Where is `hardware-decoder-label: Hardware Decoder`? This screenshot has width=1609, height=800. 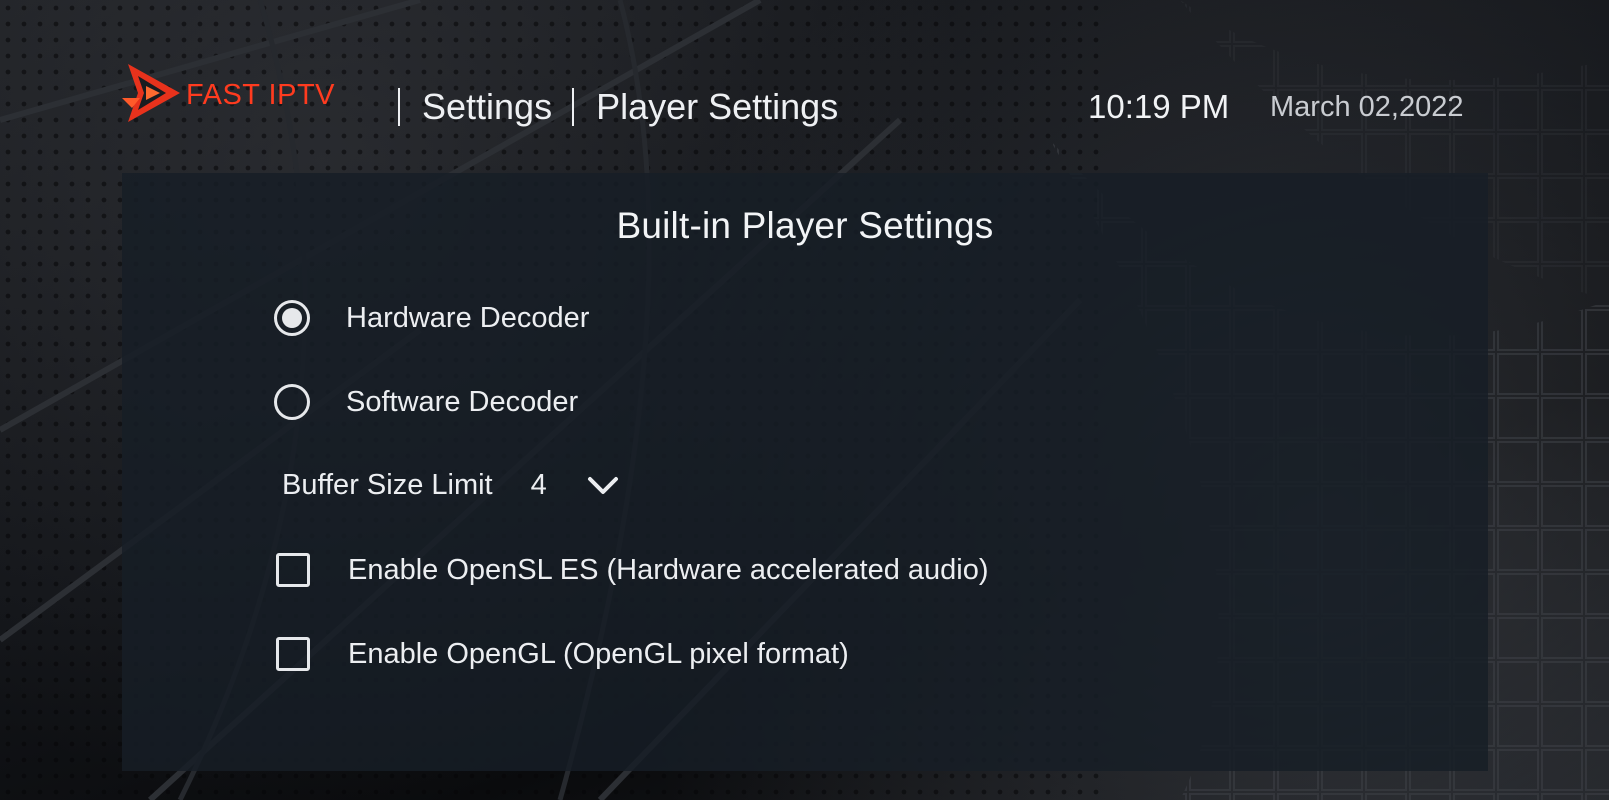 hardware-decoder-label: Hardware Decoder is located at coordinates (468, 317).